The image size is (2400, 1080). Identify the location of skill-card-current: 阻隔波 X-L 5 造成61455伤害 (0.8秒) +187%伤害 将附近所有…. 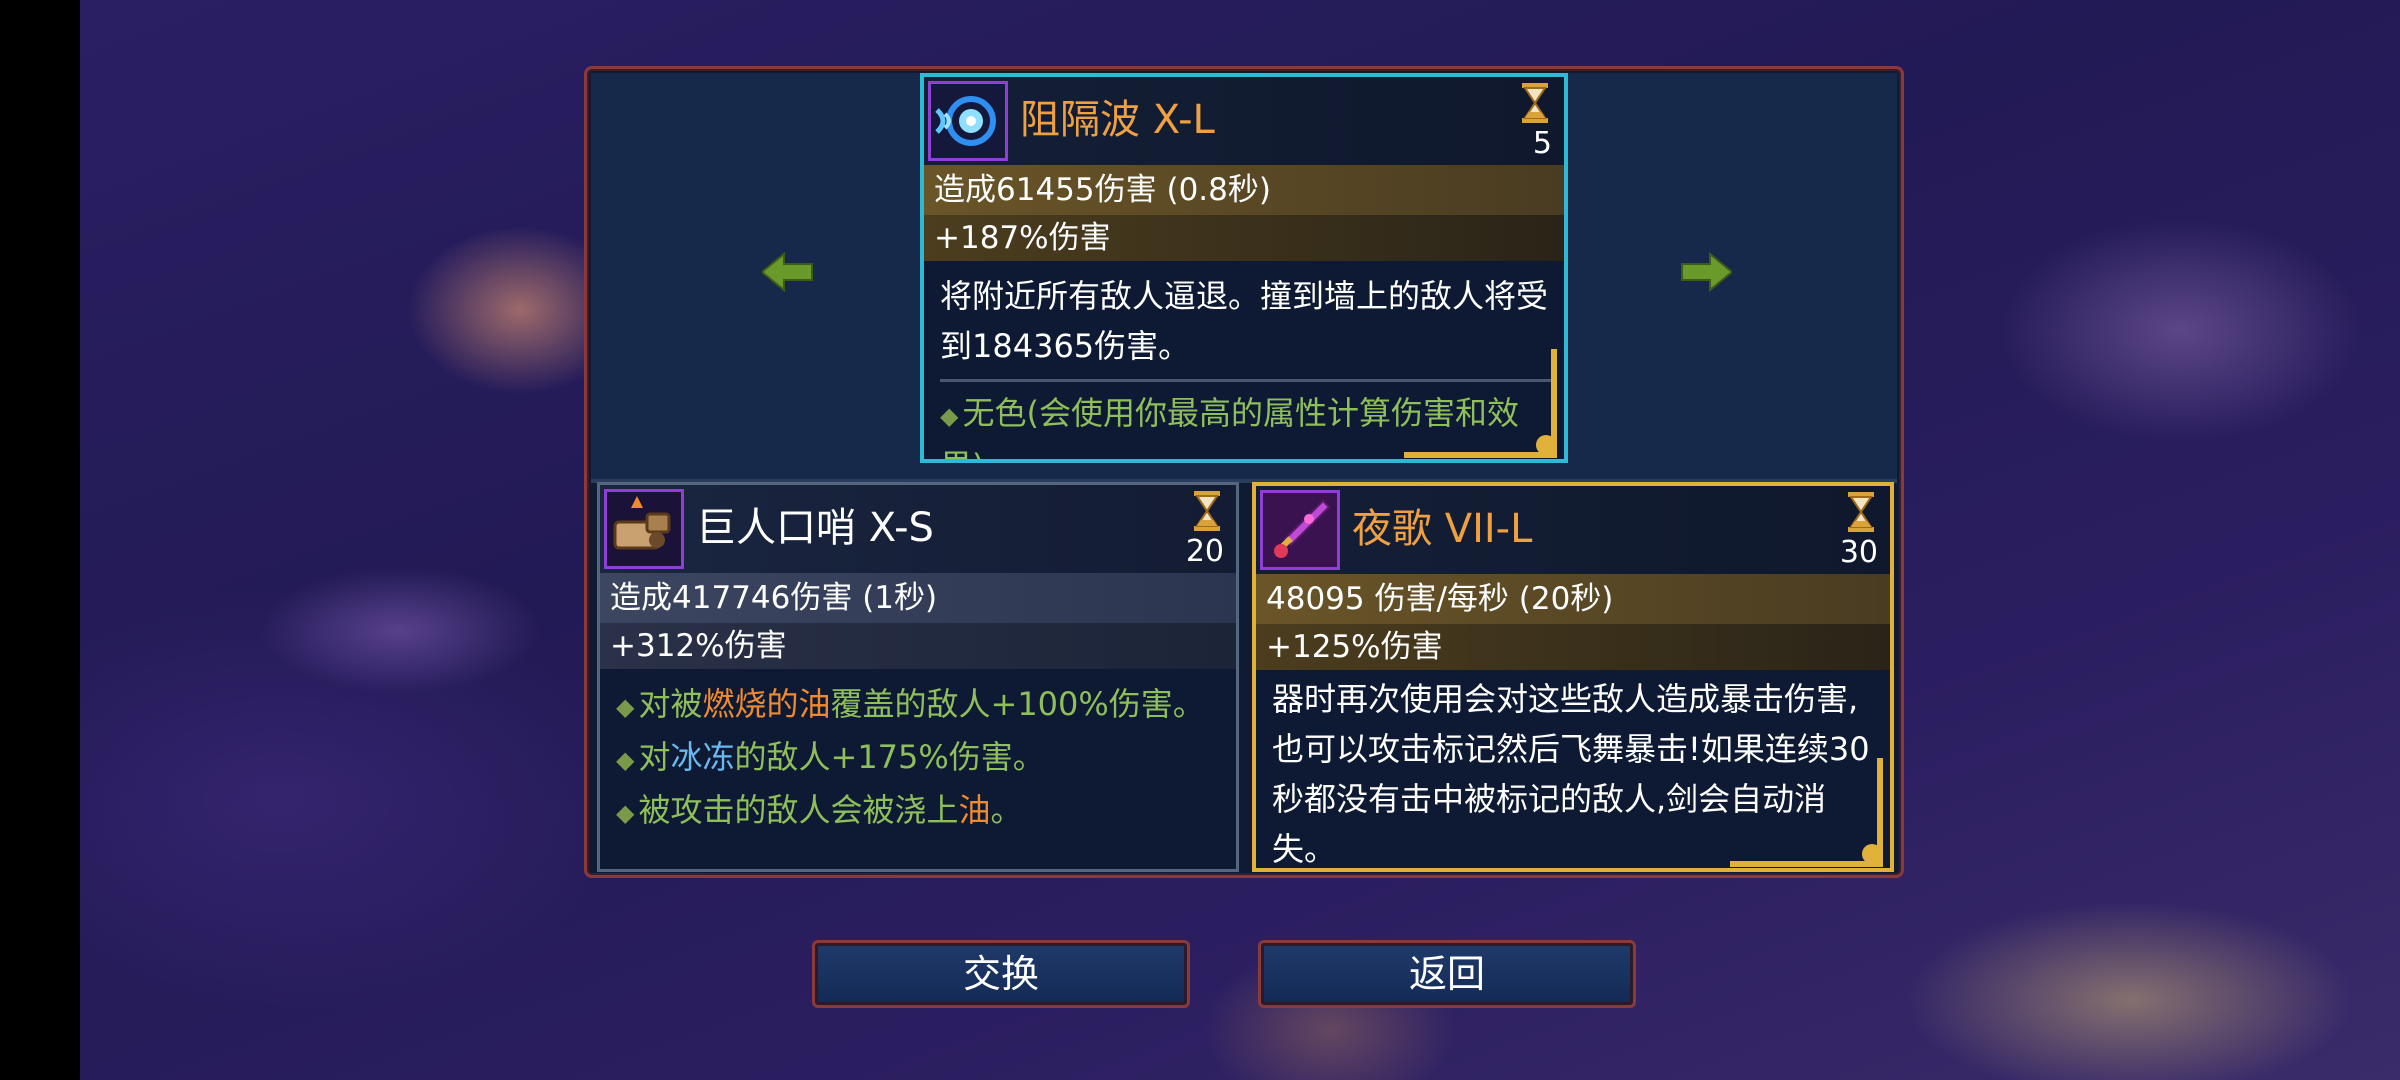
(1244, 268).